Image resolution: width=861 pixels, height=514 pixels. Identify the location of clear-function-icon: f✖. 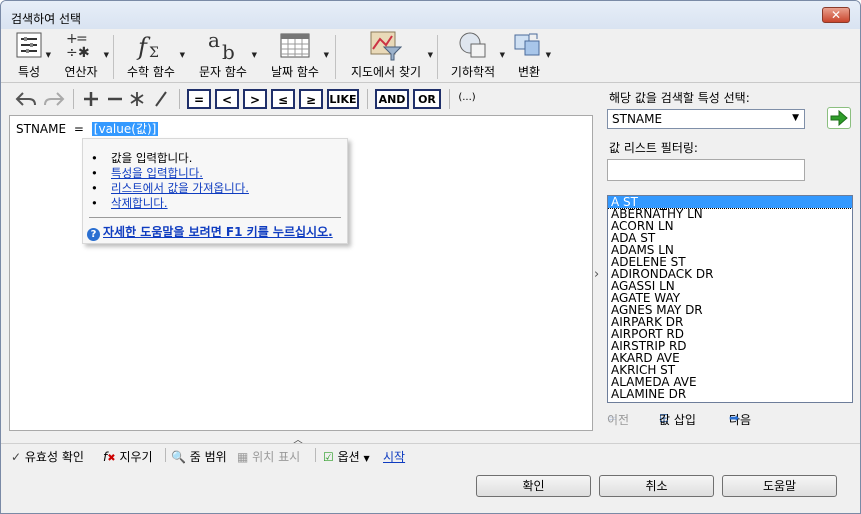
(109, 457).